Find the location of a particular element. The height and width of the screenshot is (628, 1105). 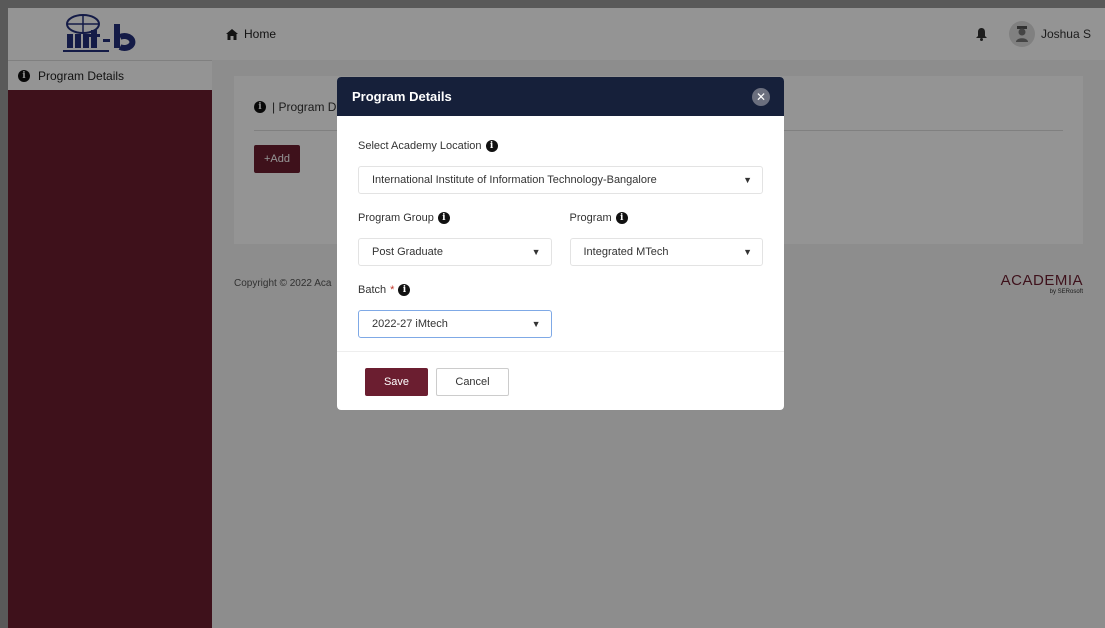

program-select: Integrated MTech ▼ is located at coordinates (666, 252).